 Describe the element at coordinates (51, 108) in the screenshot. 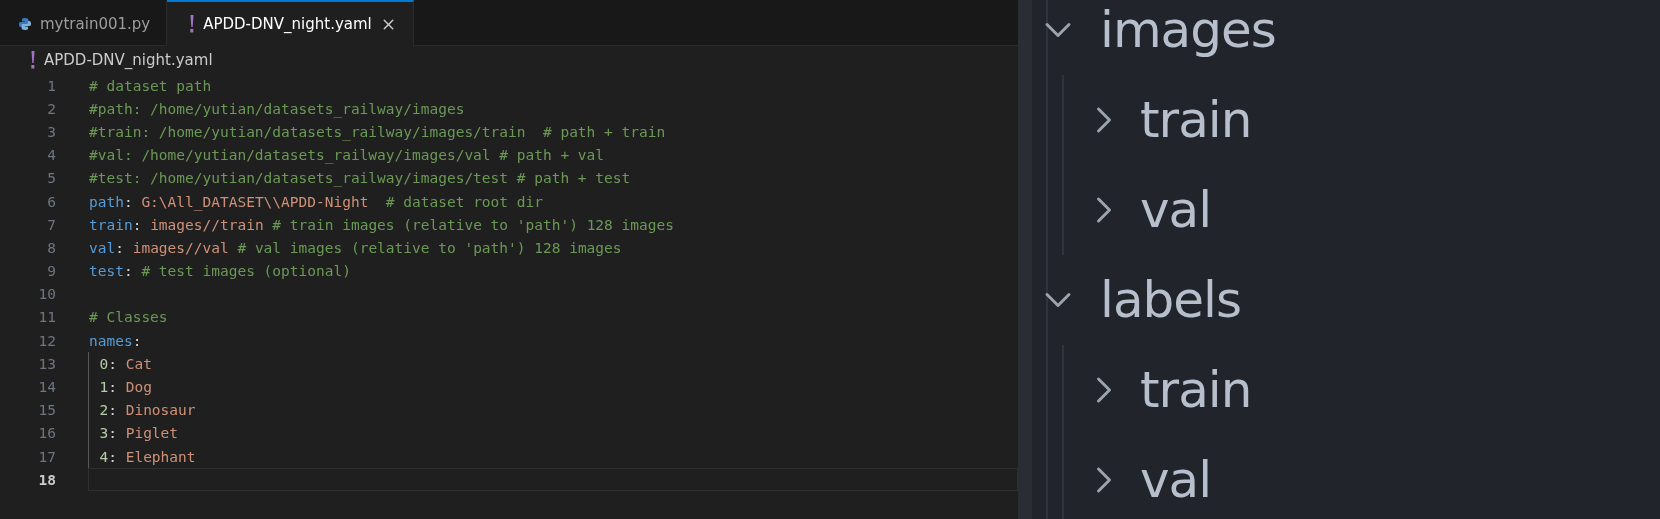

I see `line-number: 2` at that location.